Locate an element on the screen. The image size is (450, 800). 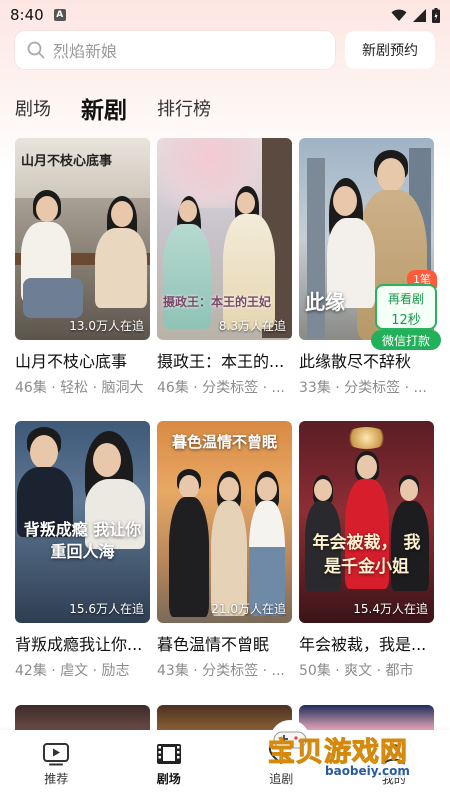
next-row-preview is located at coordinates (225, 717).